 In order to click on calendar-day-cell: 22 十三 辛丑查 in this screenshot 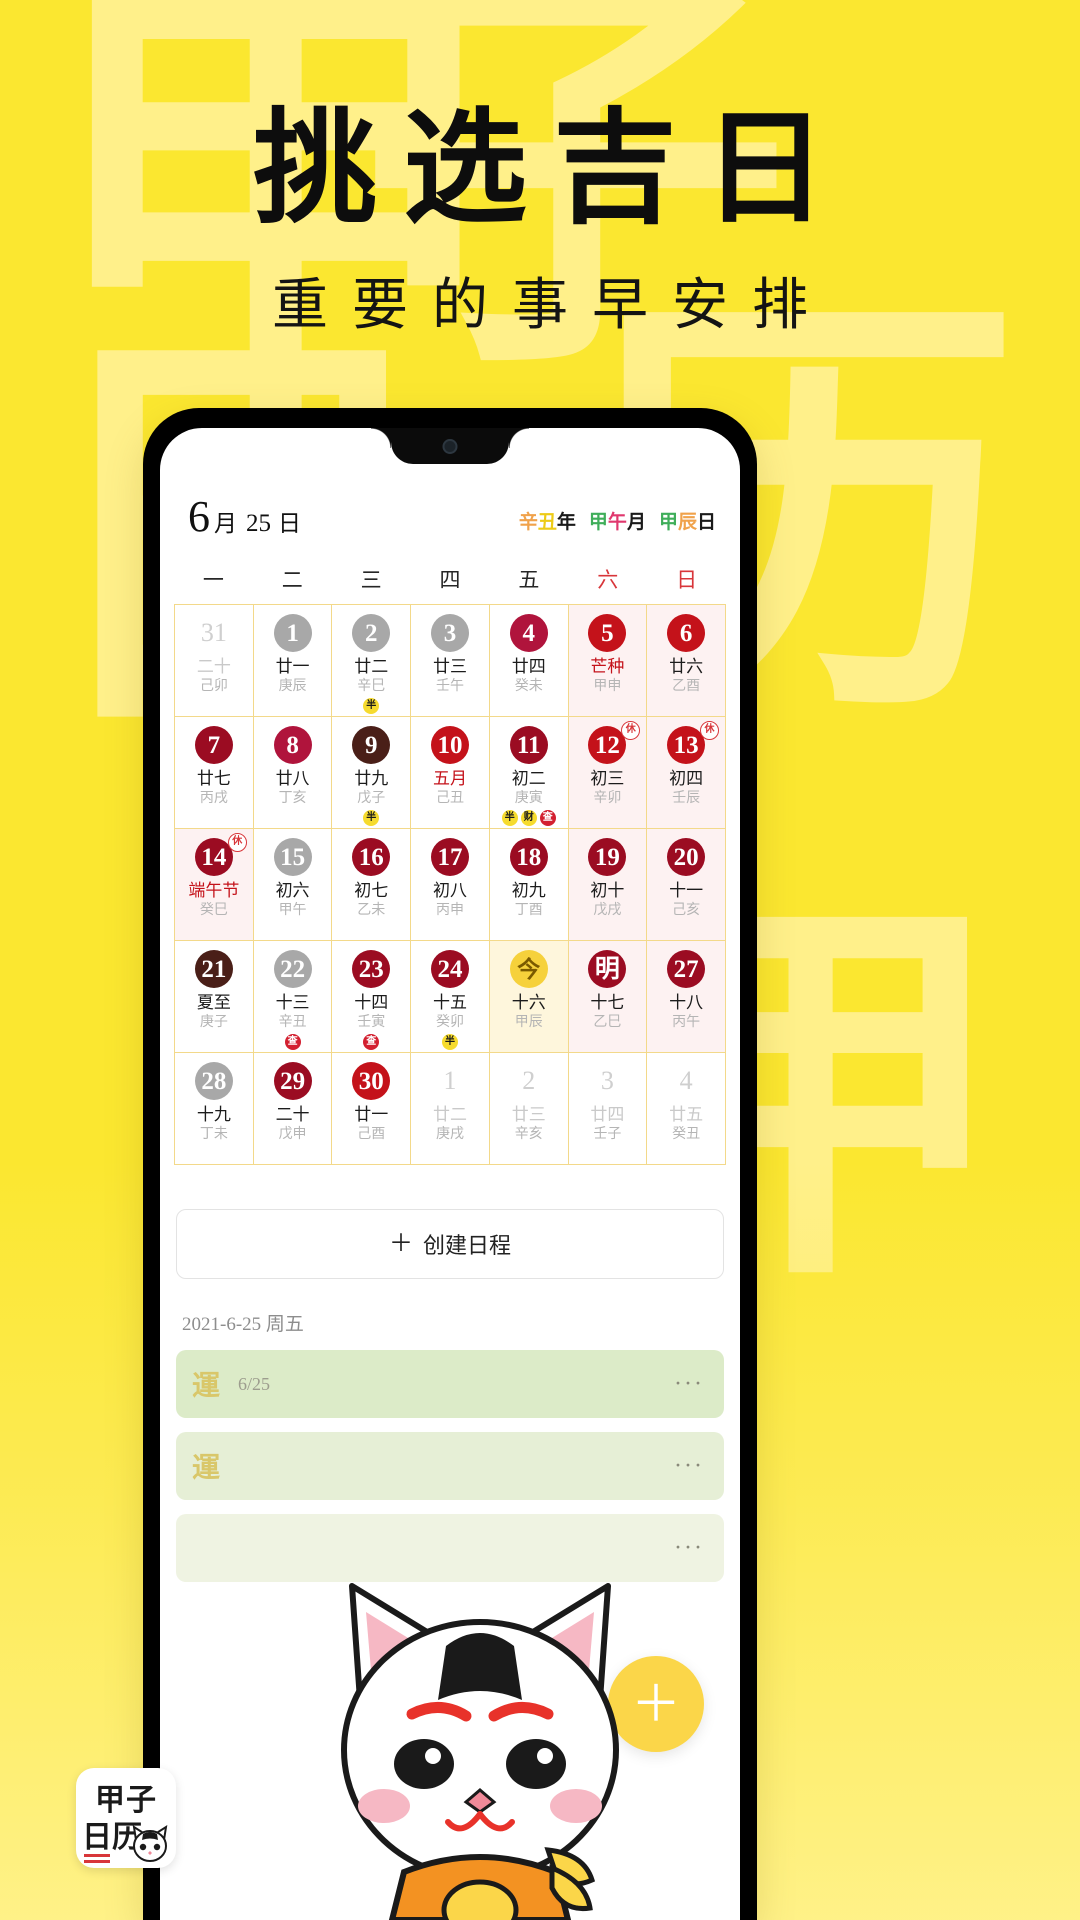, I will do `click(293, 997)`.